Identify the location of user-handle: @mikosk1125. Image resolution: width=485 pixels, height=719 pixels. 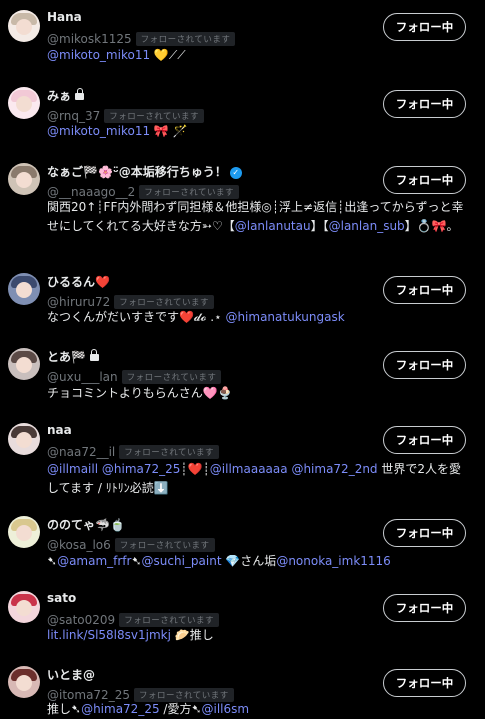
(89, 39).